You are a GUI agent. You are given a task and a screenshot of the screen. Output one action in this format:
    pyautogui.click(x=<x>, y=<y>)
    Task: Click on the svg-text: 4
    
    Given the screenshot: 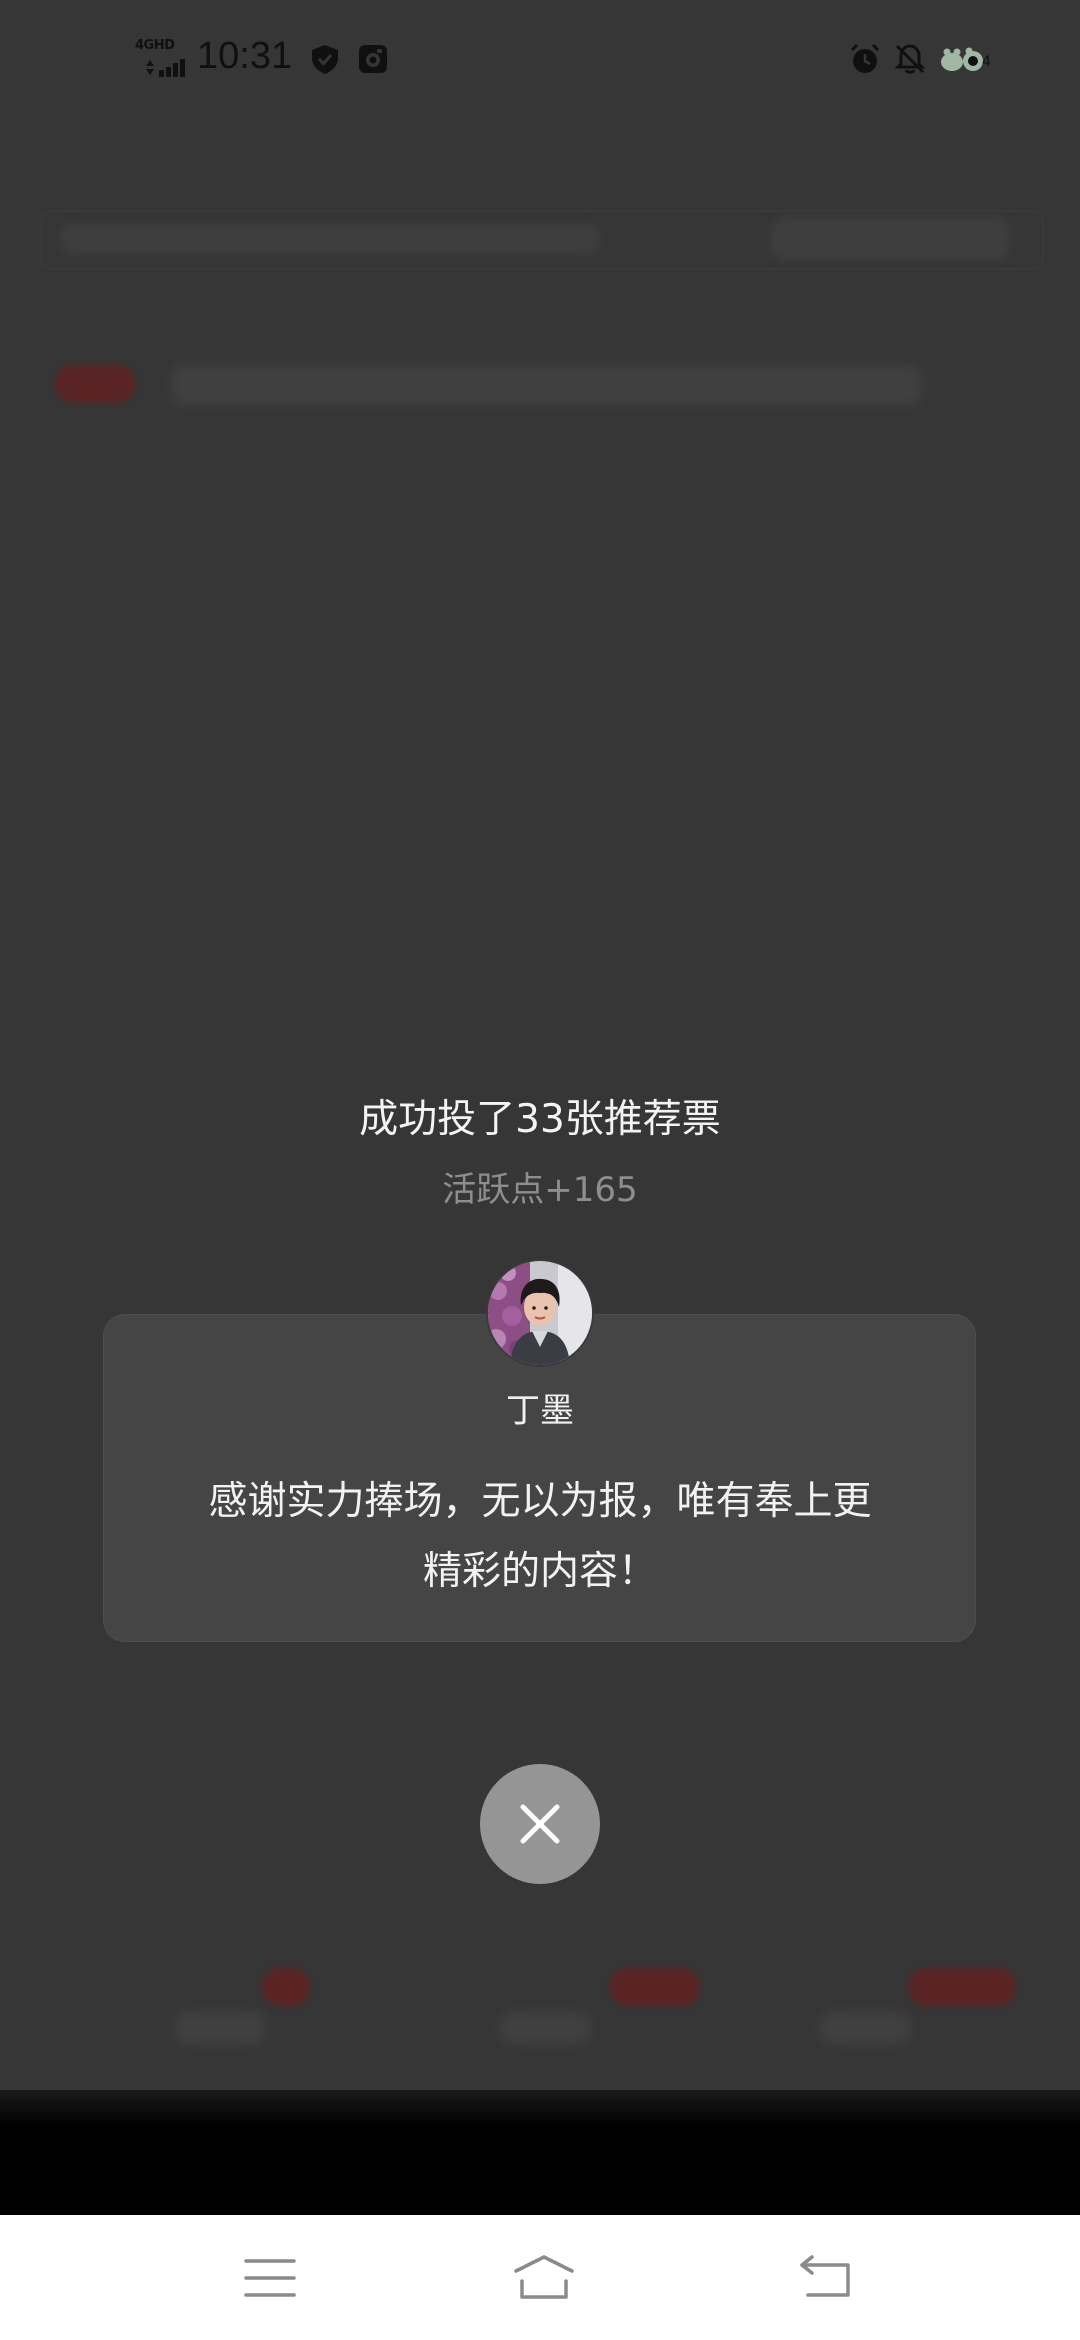 What is the action you would take?
    pyautogui.click(x=986, y=62)
    